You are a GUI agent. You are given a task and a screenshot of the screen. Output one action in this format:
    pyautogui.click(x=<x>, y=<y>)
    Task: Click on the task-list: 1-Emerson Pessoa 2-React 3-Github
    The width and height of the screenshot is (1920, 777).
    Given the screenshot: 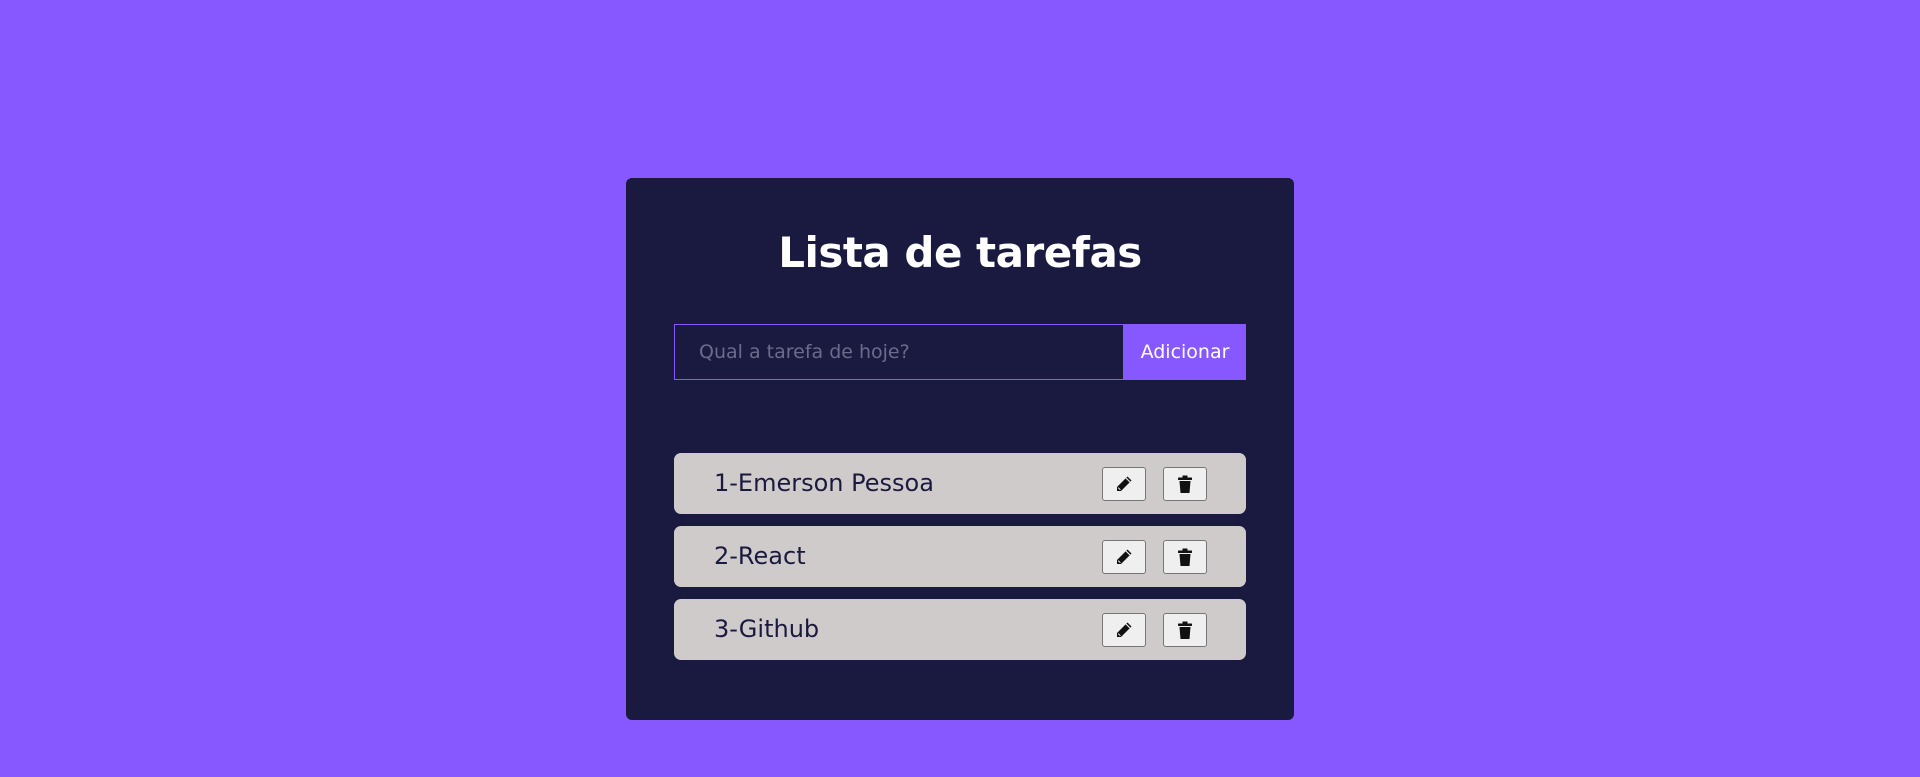 What is the action you would take?
    pyautogui.click(x=960, y=562)
    